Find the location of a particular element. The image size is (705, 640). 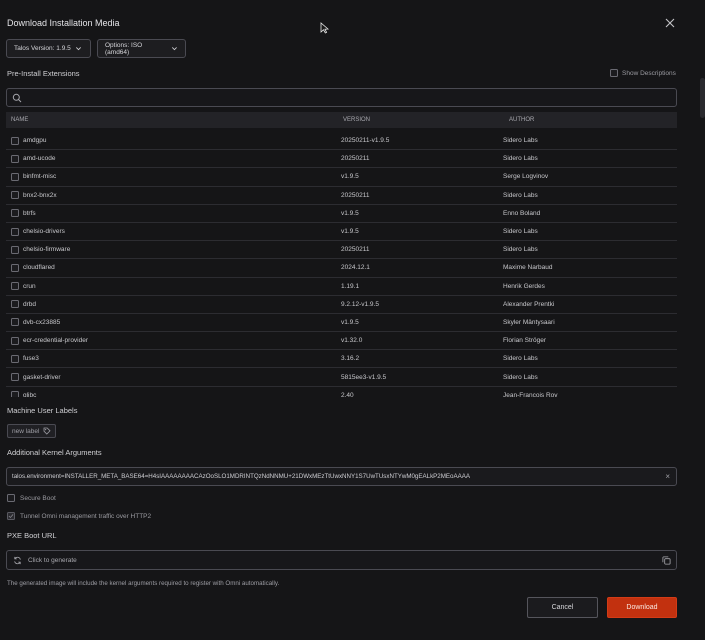

extension-name: binfmt-misc is located at coordinates (40, 177).